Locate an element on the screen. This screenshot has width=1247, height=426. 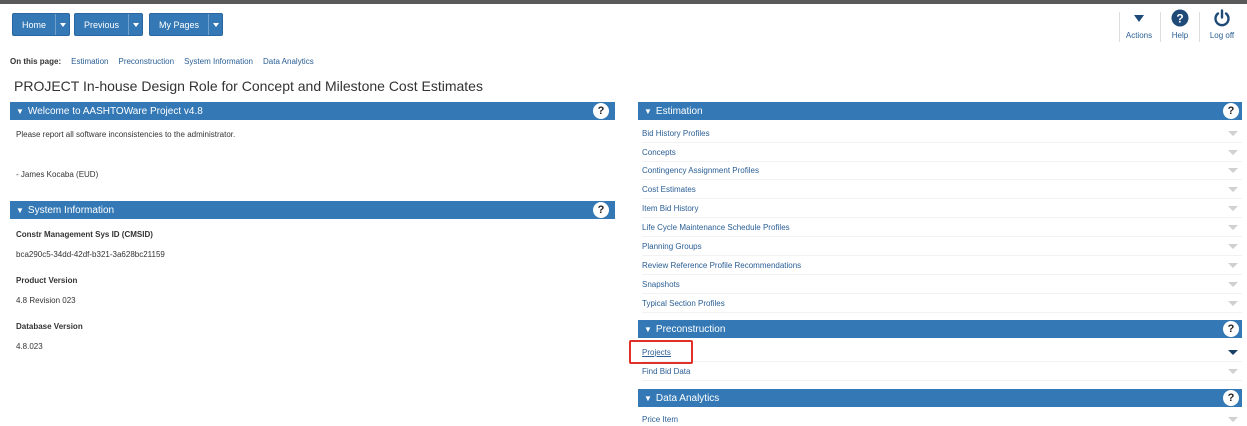
my-pages-button-label: My Pages is located at coordinates (179, 24).